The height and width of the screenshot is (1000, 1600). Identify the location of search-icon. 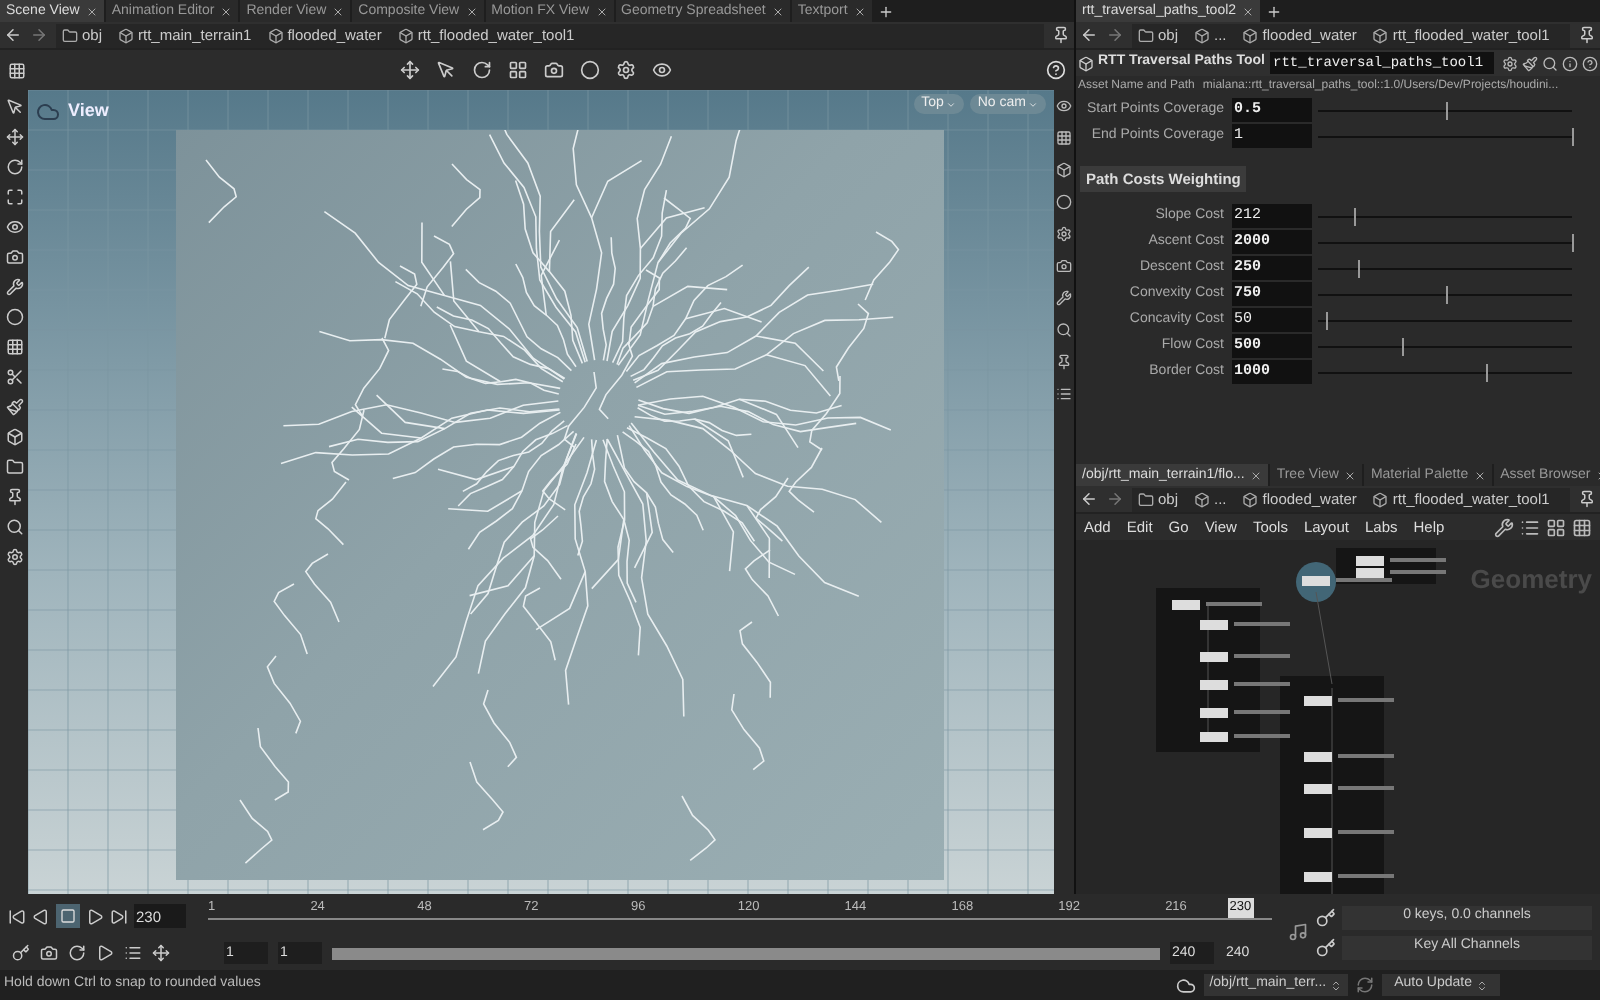
(1550, 63).